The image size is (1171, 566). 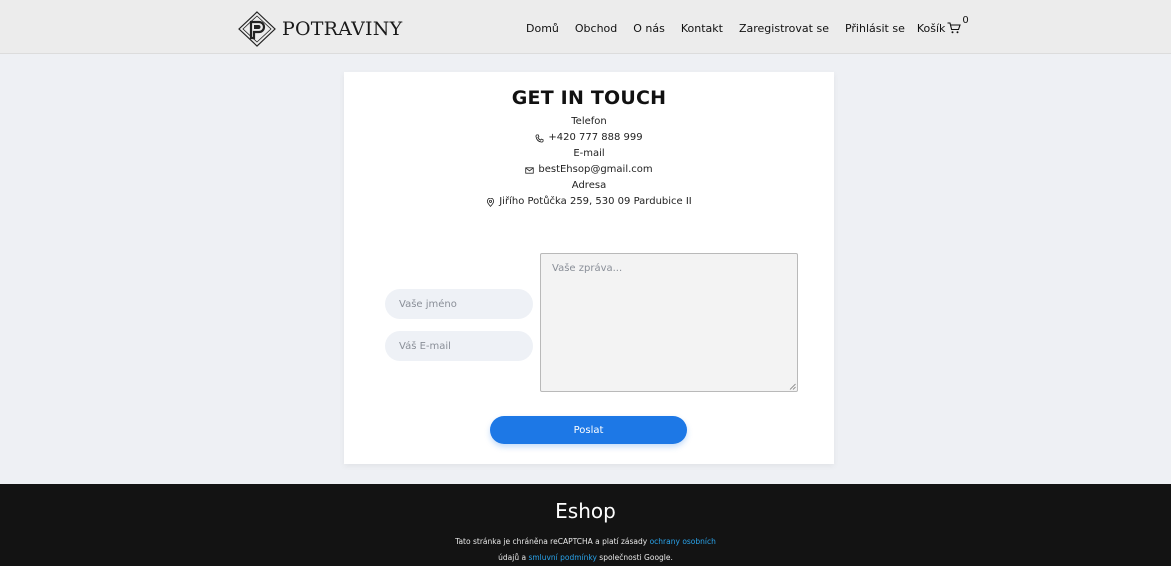 I want to click on brand-logo: POTRAVINY, so click(x=319, y=29).